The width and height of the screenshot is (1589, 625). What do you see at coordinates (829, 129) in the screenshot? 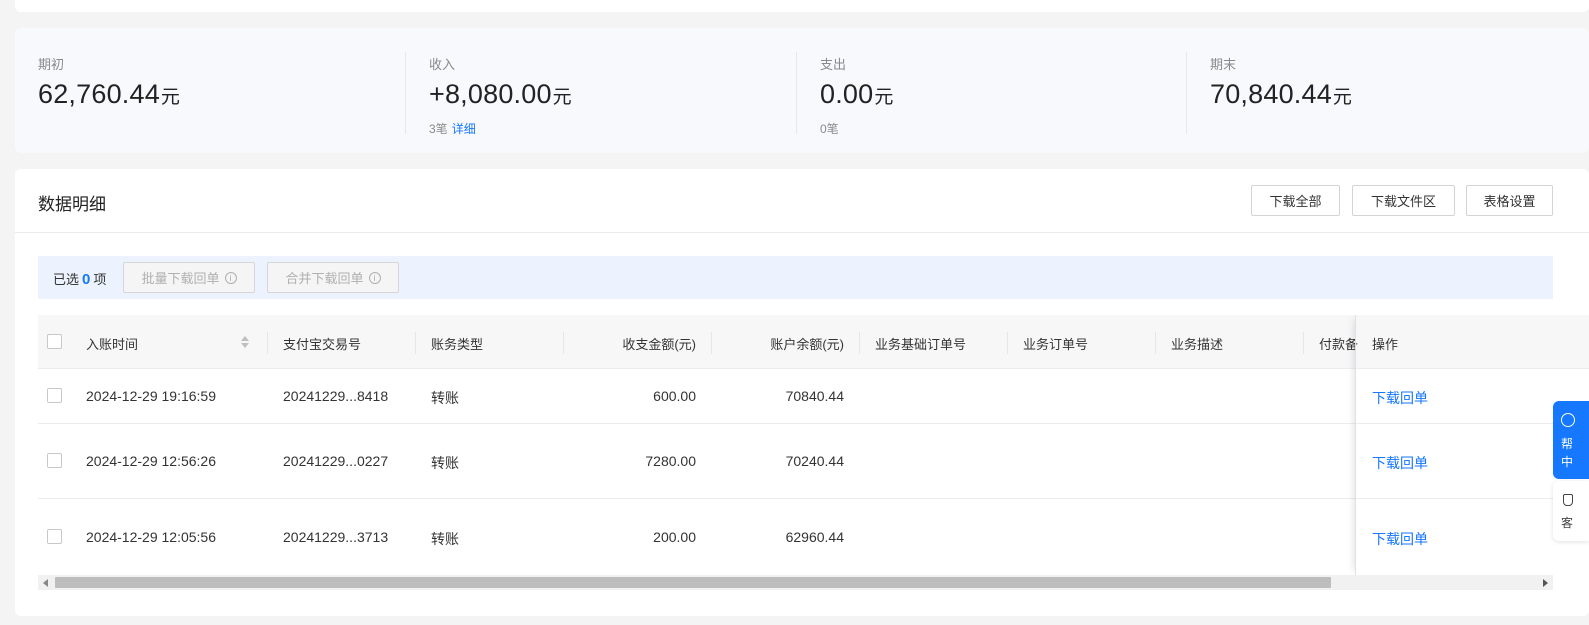
I see `expense-count: 0笔` at bounding box center [829, 129].